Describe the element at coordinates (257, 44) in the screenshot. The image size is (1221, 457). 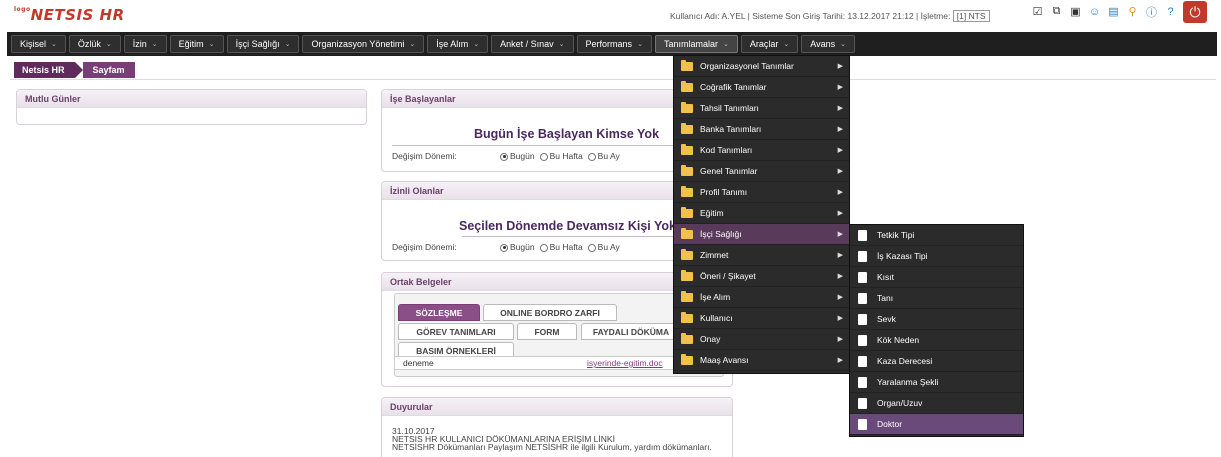
I see `menu-label: İşçi Sağlığı` at that location.